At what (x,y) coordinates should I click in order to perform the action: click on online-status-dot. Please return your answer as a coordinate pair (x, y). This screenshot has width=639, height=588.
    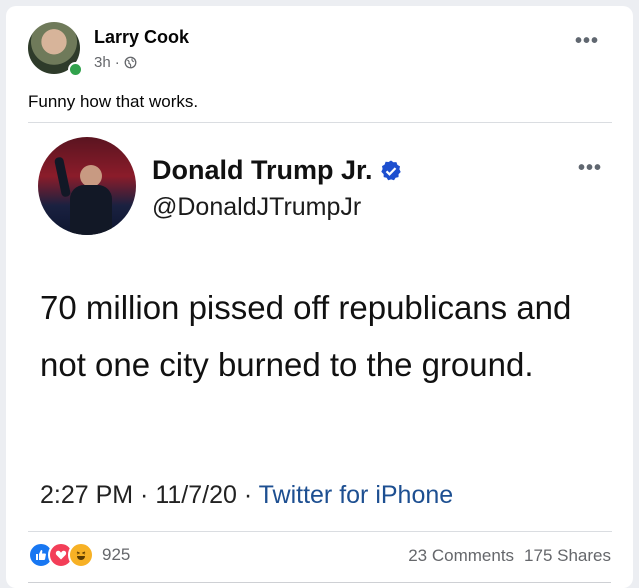
    Looking at the image, I should click on (75, 69).